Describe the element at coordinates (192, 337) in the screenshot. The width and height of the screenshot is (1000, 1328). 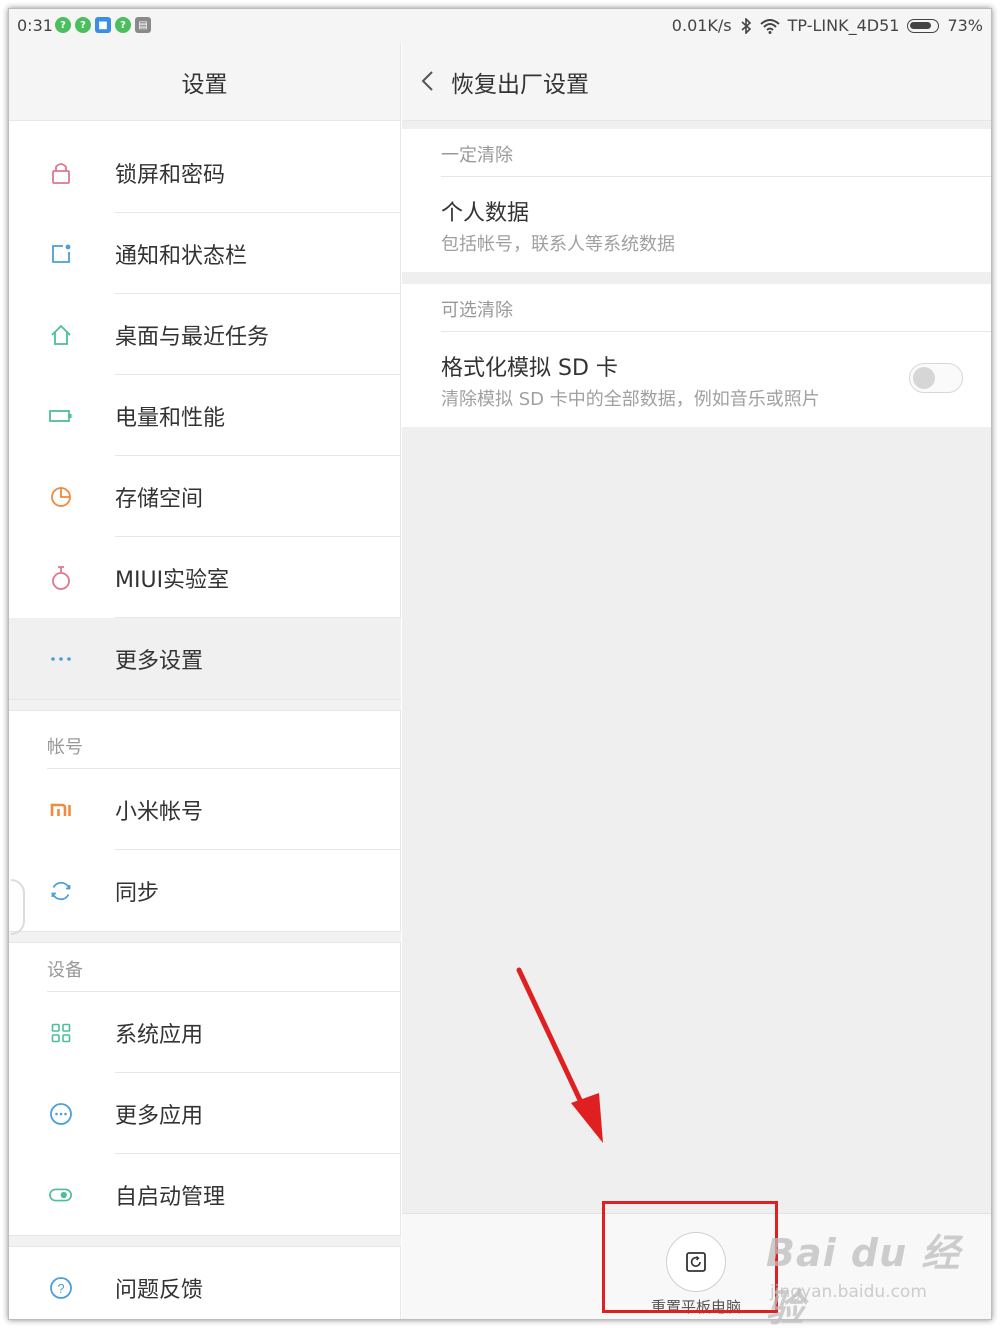
I see `sidebar-item-label: 桌面与最近任务` at that location.